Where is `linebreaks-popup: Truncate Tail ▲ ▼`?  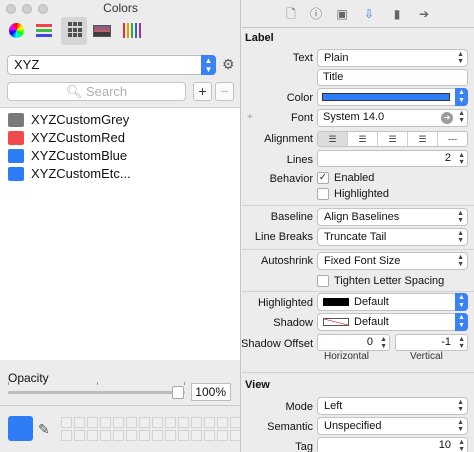 linebreaks-popup: Truncate Tail ▲ ▼ is located at coordinates (392, 237).